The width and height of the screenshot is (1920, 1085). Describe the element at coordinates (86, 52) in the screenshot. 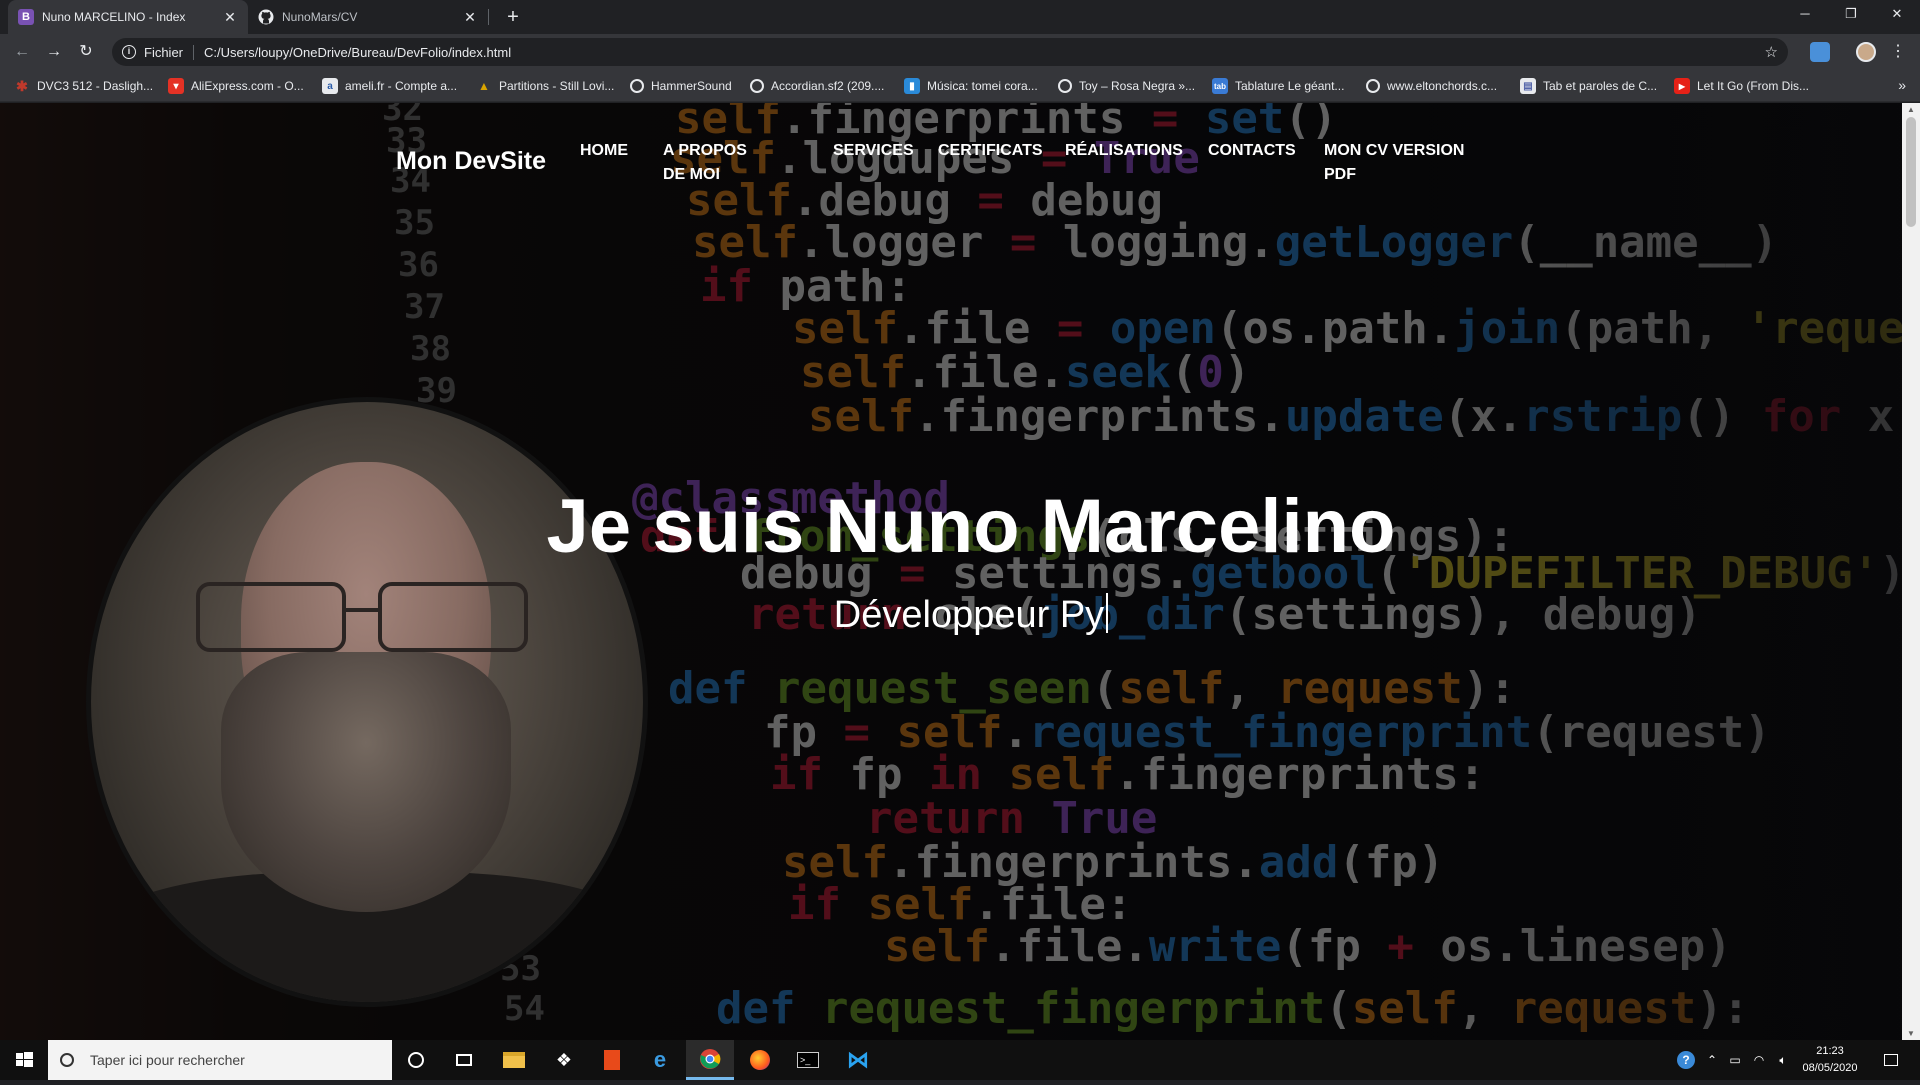

I see `reload-button: ↻` at that location.